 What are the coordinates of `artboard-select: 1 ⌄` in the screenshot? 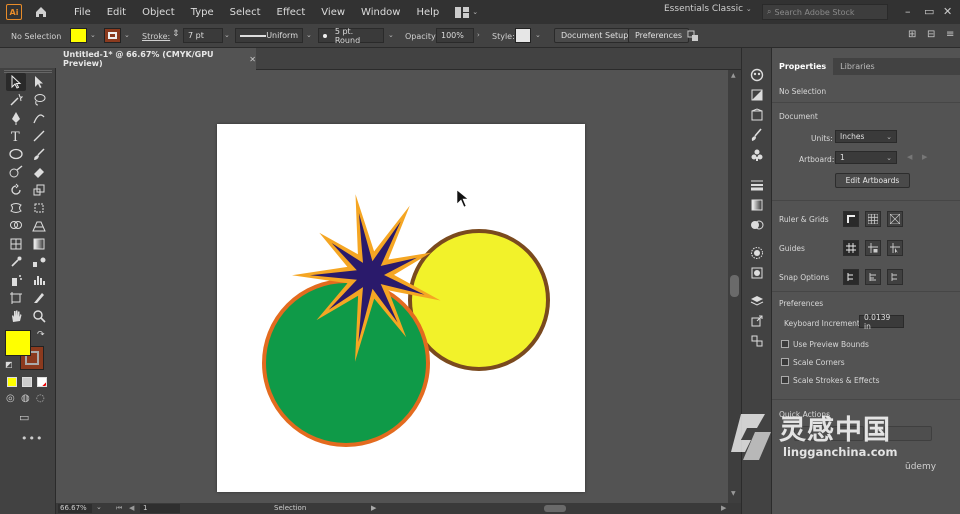 It's located at (866, 157).